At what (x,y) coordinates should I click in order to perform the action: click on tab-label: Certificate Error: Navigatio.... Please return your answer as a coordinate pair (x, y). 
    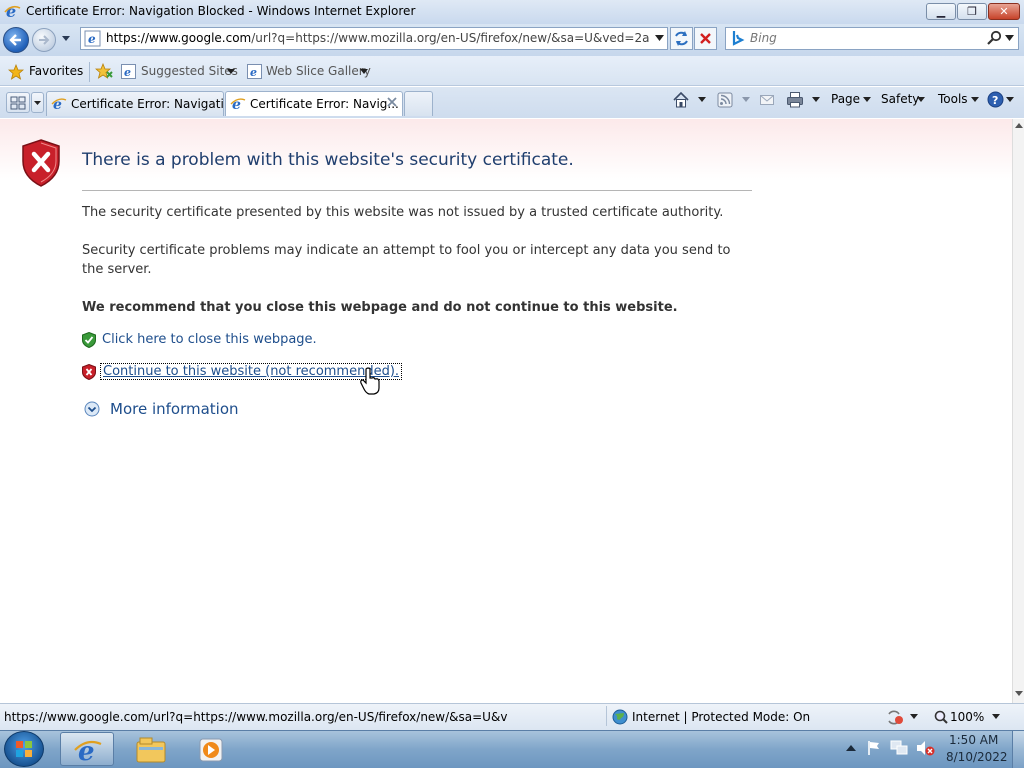
    Looking at the image, I should click on (147, 104).